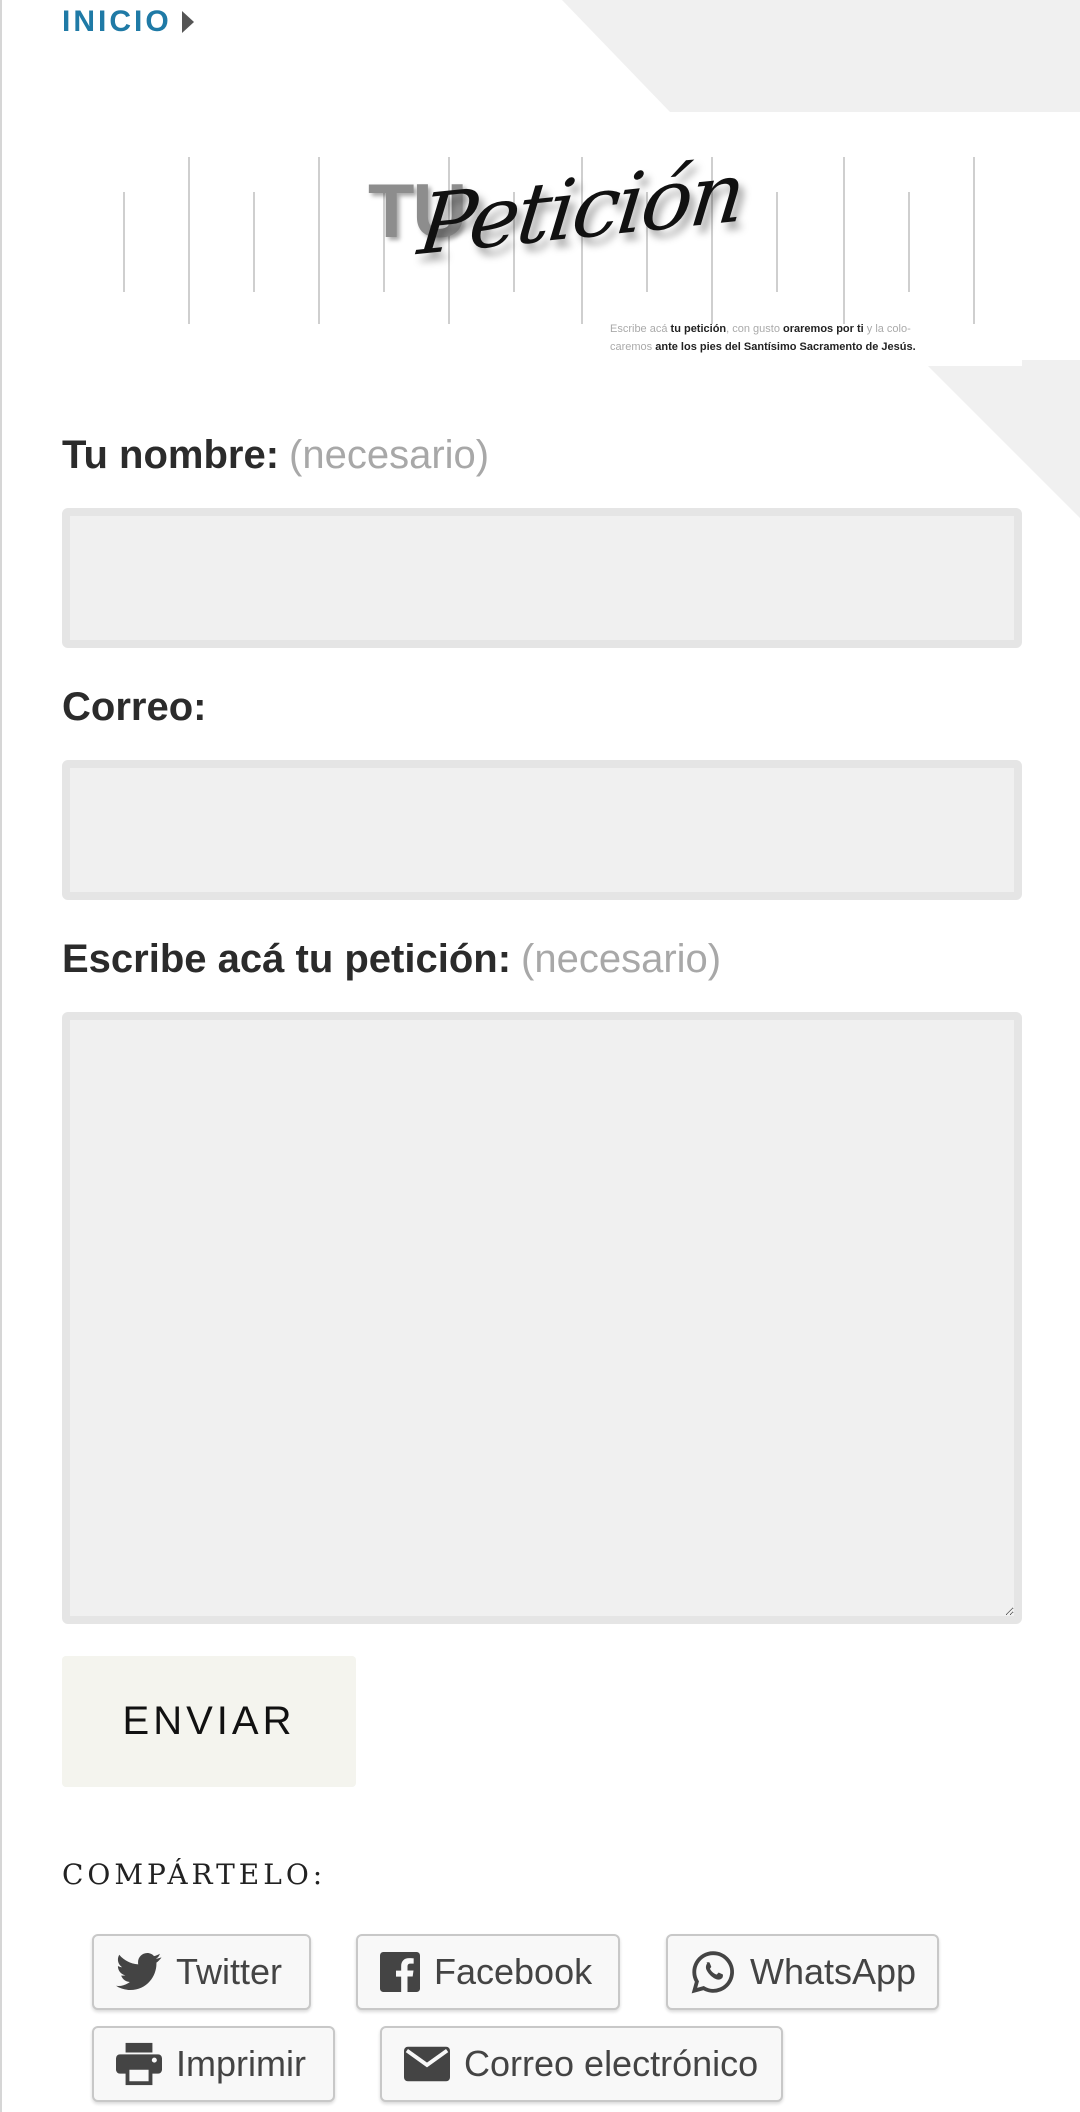 The height and width of the screenshot is (2112, 1080). What do you see at coordinates (621, 959) in the screenshot?
I see `petition-required-hint: (necesario)` at bounding box center [621, 959].